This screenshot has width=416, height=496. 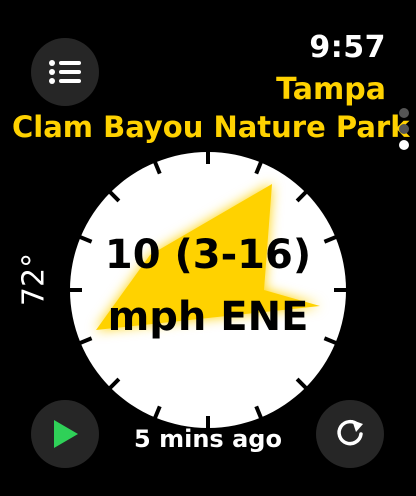 What do you see at coordinates (208, 317) in the screenshot?
I see `wind-unit-direction: mph ENE` at bounding box center [208, 317].